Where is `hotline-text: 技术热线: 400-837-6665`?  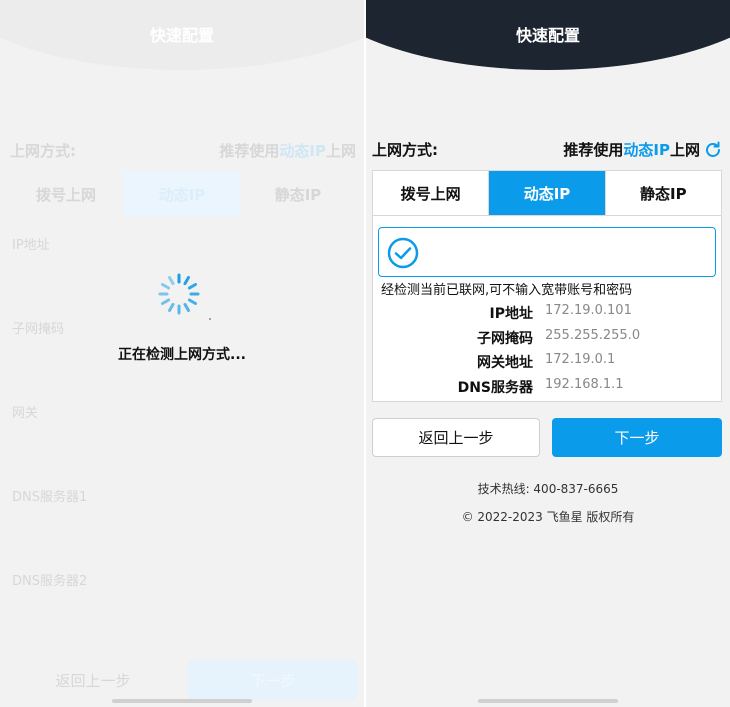 hotline-text: 技术热线: 400-837-6665 is located at coordinates (548, 489).